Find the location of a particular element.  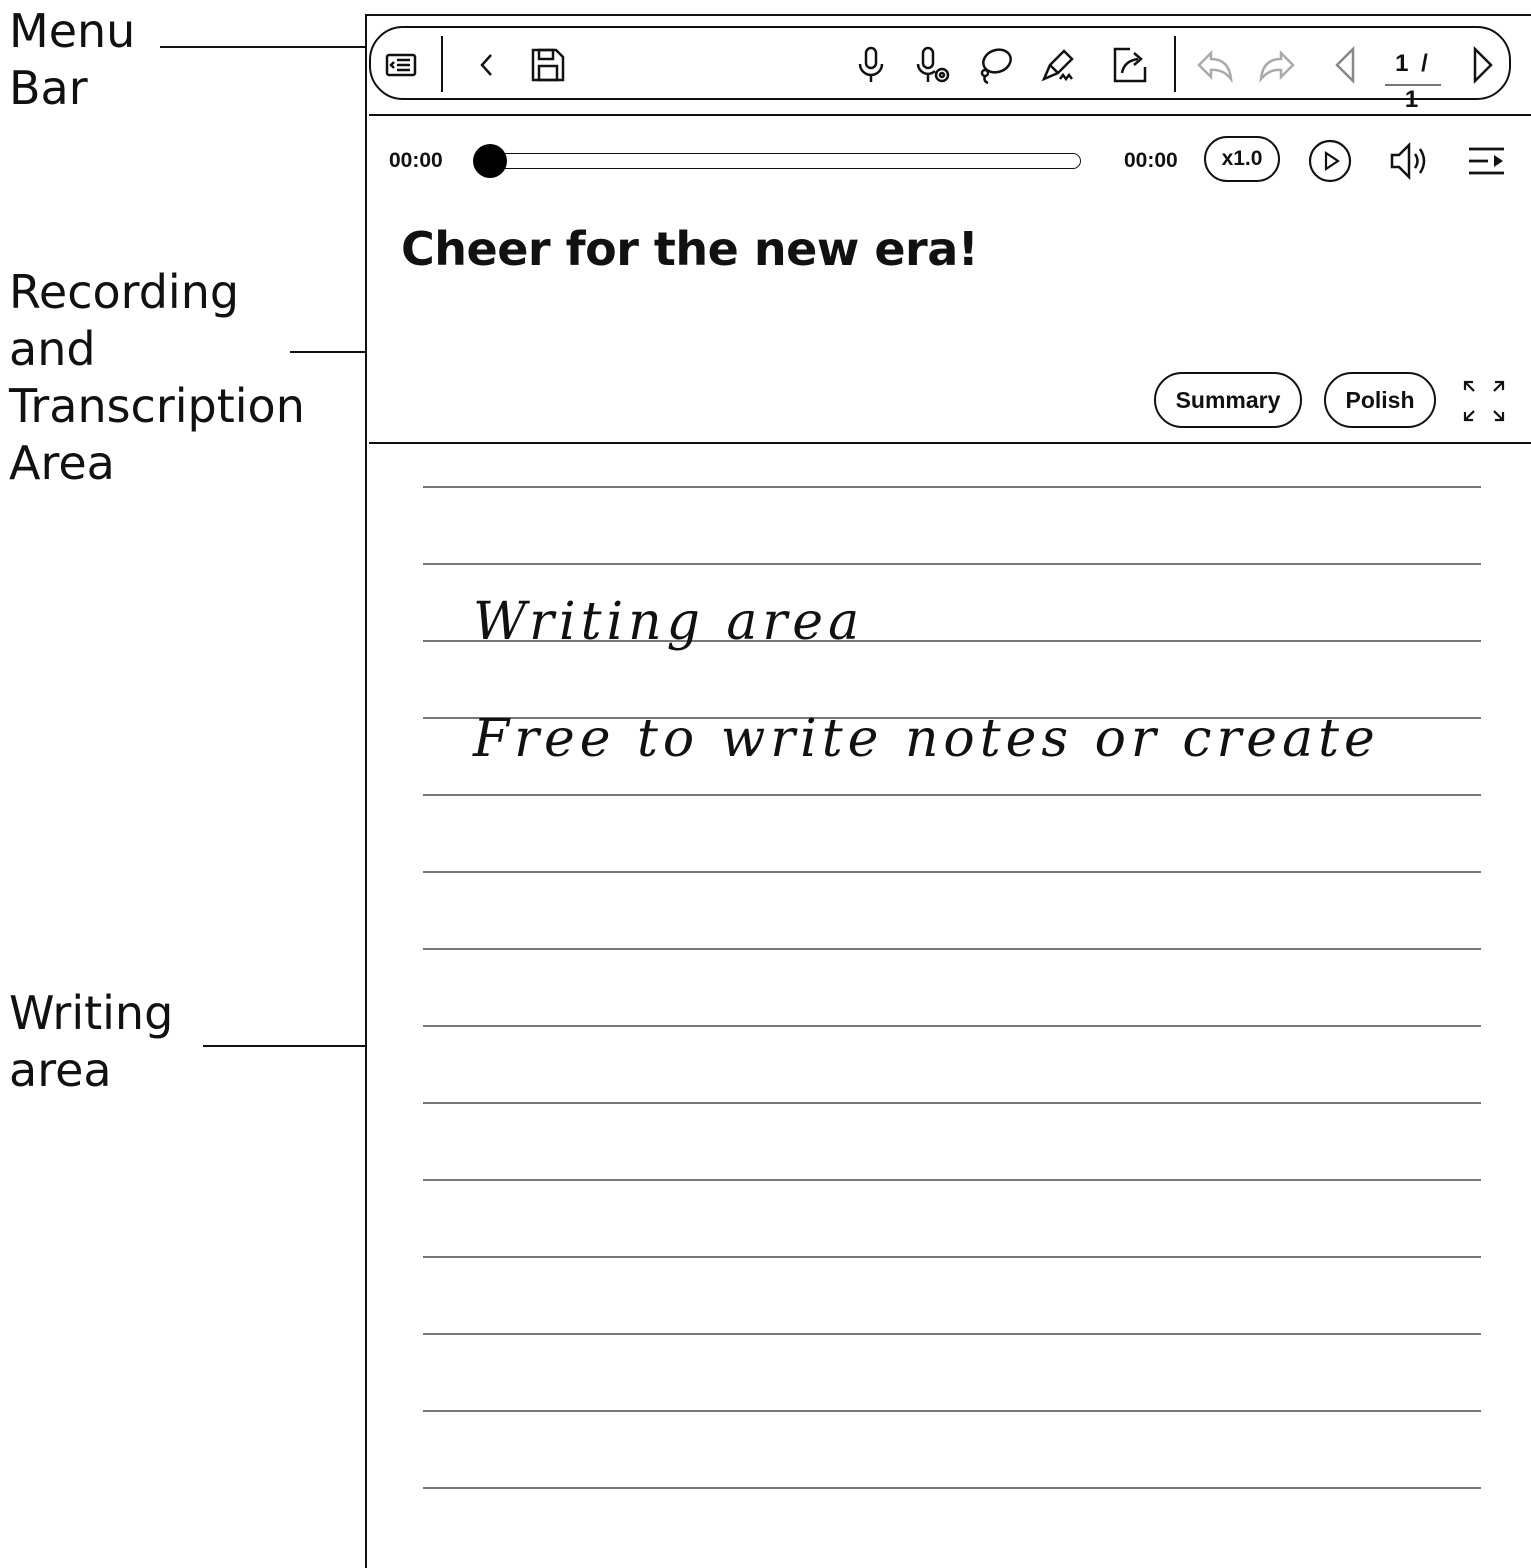

callout-menu-bar-line is located at coordinates (262, 47).